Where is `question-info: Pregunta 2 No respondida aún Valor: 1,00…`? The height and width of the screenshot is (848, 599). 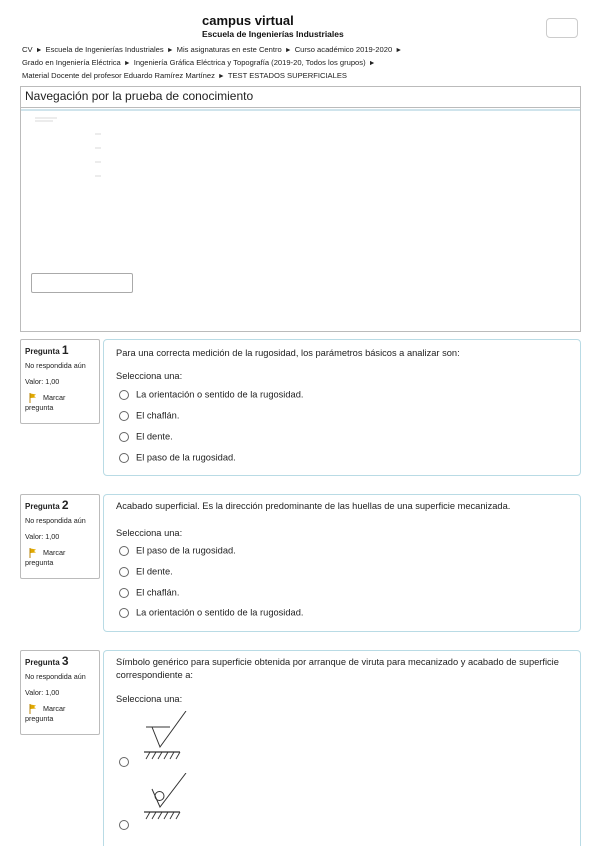
question-info: Pregunta 2 No respondida aún Valor: 1,00… is located at coordinates (60, 536).